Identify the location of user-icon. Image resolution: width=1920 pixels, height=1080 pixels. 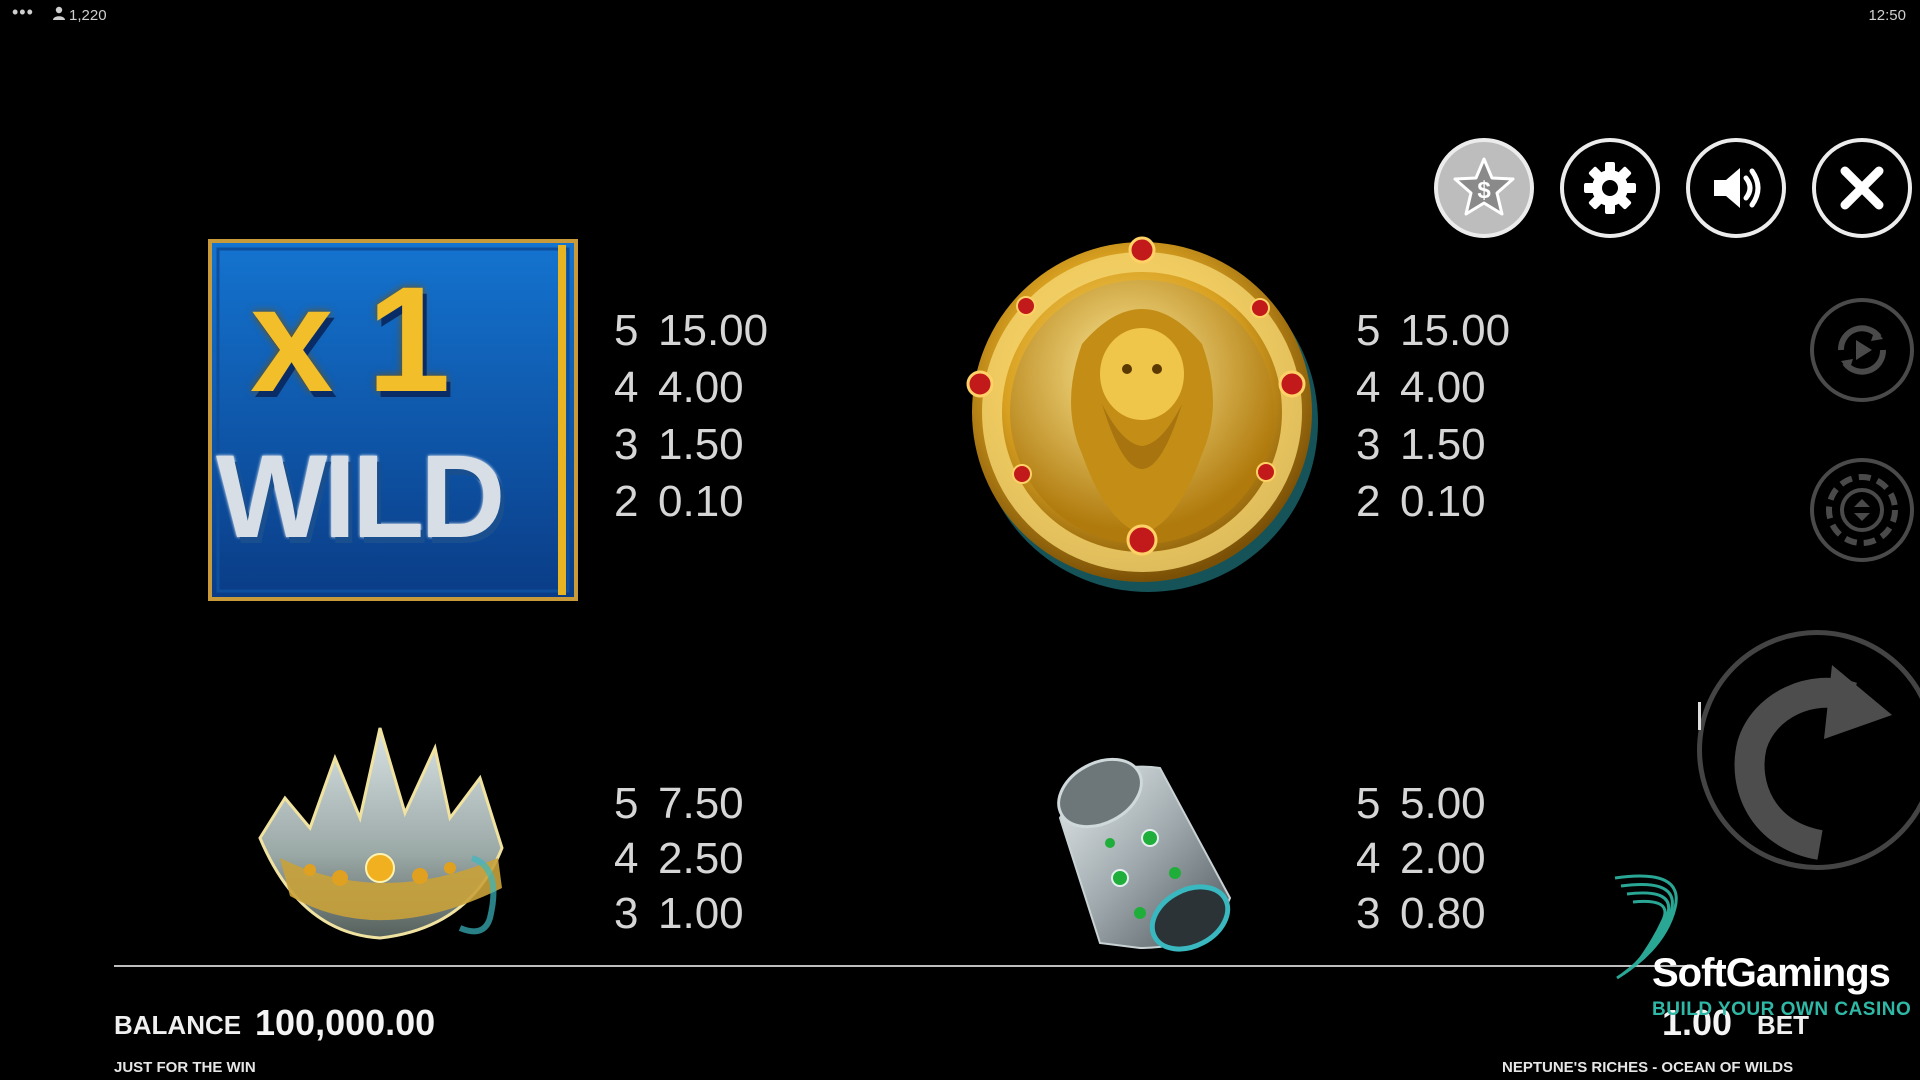
(59, 13).